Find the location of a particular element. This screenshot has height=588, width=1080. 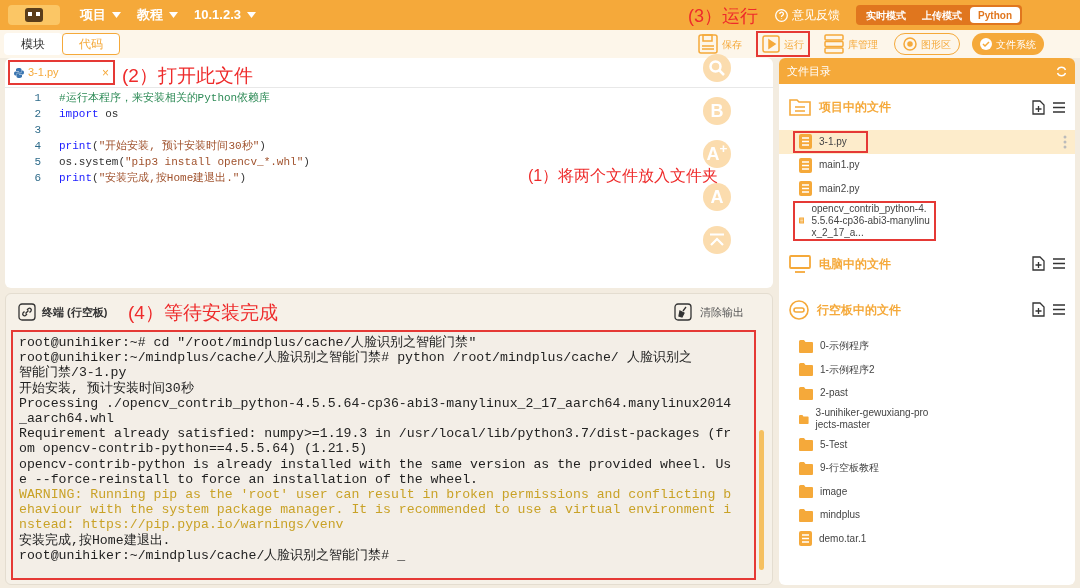

file-row: main2.py is located at coordinates (927, 189).